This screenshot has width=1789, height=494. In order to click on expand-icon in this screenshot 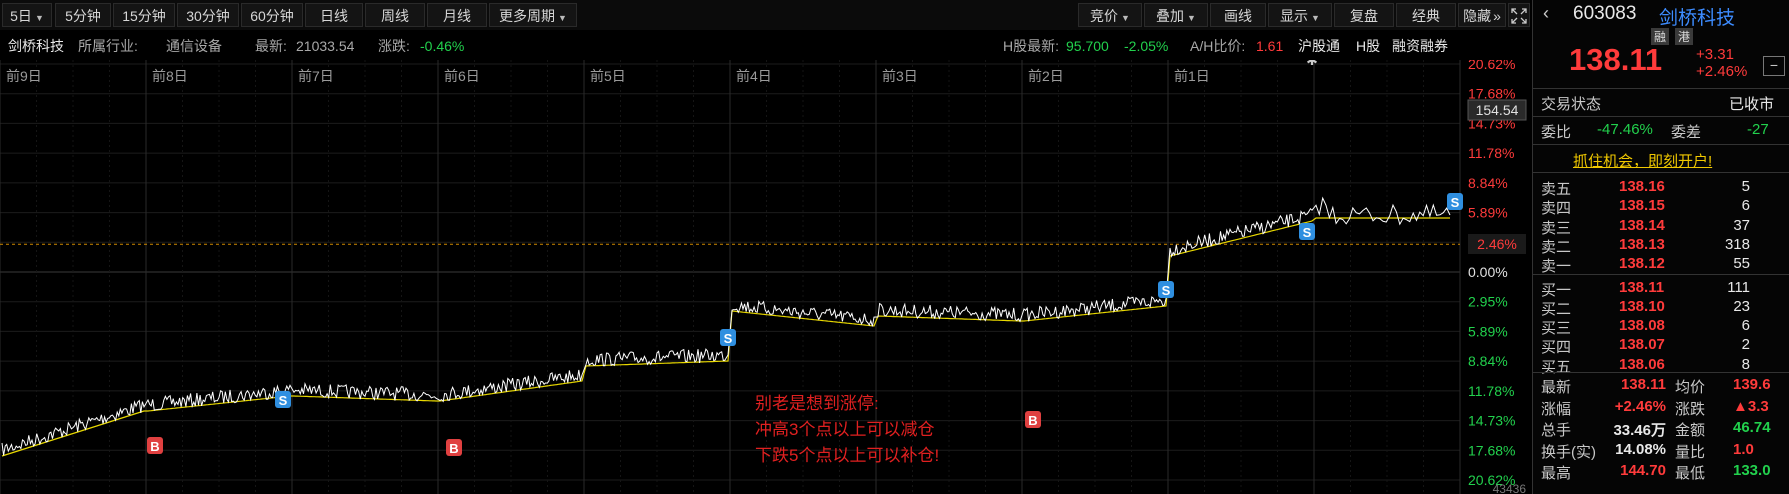, I will do `click(1519, 16)`.